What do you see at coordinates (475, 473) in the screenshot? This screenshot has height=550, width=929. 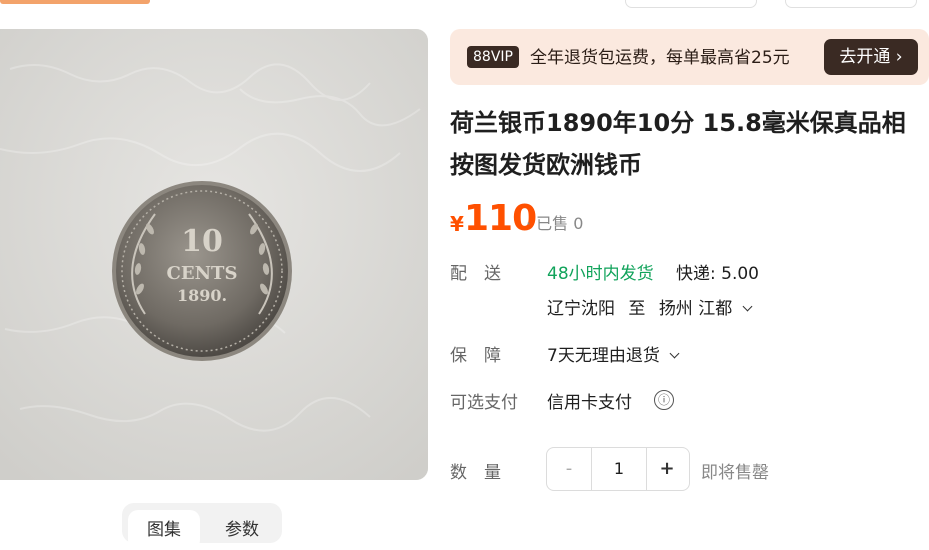 I see `quantity-label: 数 量` at bounding box center [475, 473].